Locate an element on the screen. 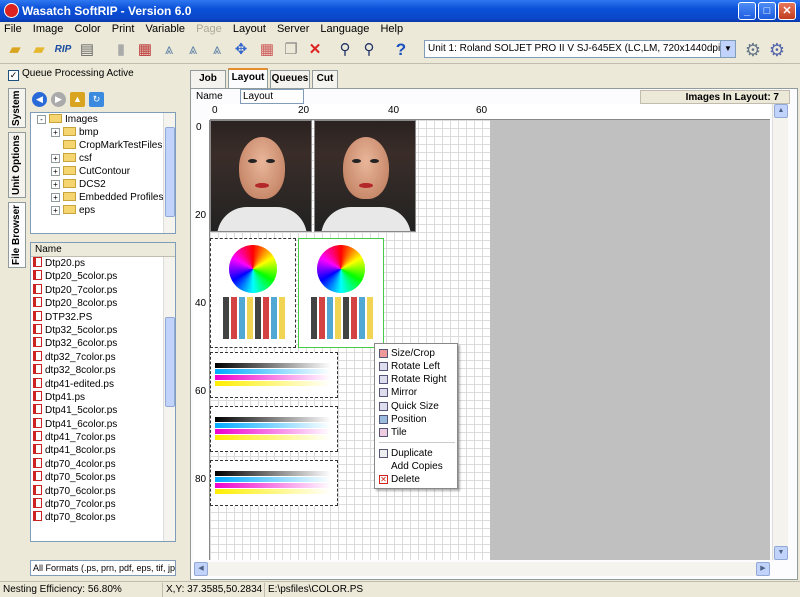  menu-variable: Variable is located at coordinates (165, 29).